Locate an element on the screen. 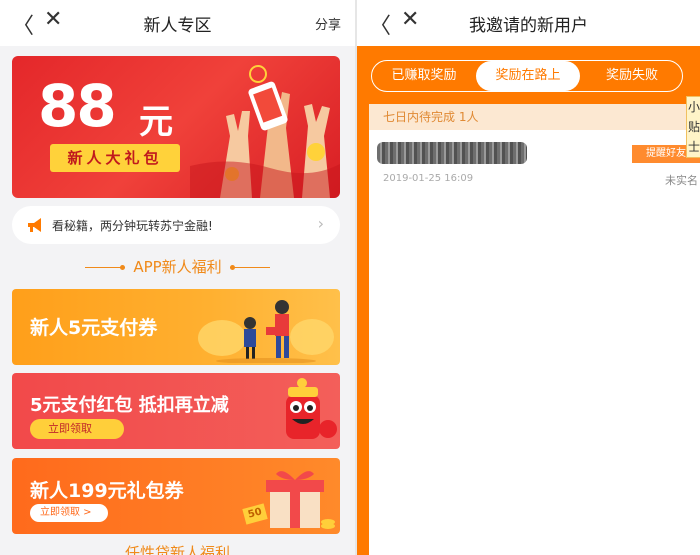 This screenshot has width=700, height=555. card-label: 新人199元礼包券 is located at coordinates (107, 491).